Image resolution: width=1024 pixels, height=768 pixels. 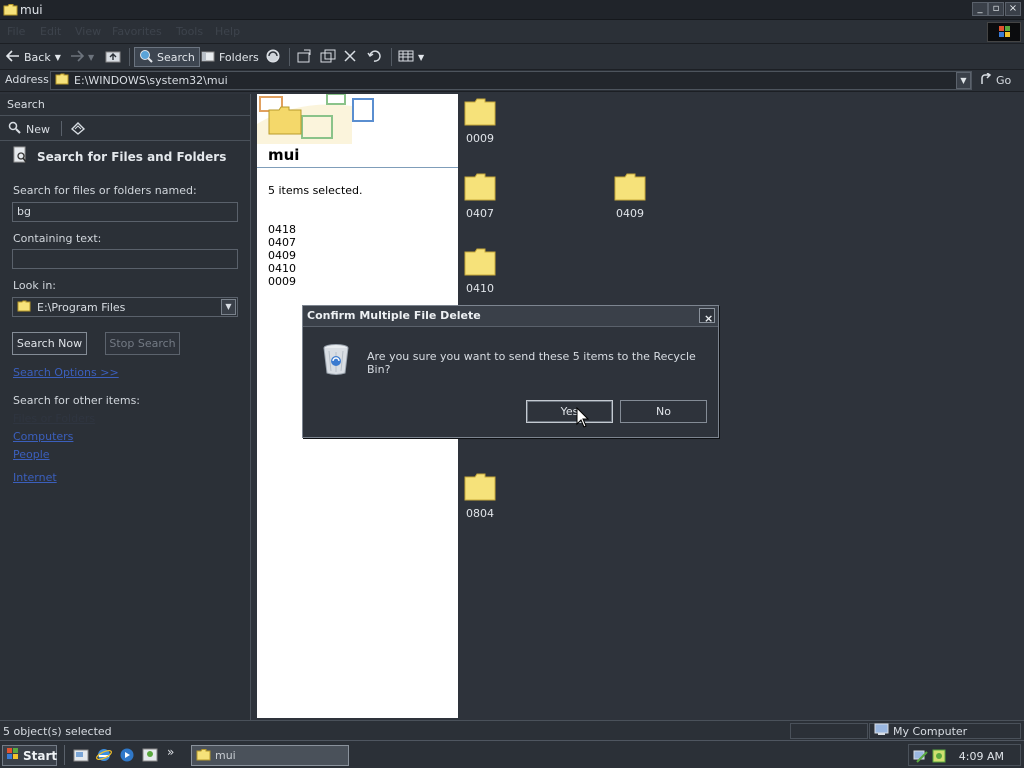 What do you see at coordinates (394, 315) in the screenshot?
I see `dialog-title: Confirm Multiple File Delete` at bounding box center [394, 315].